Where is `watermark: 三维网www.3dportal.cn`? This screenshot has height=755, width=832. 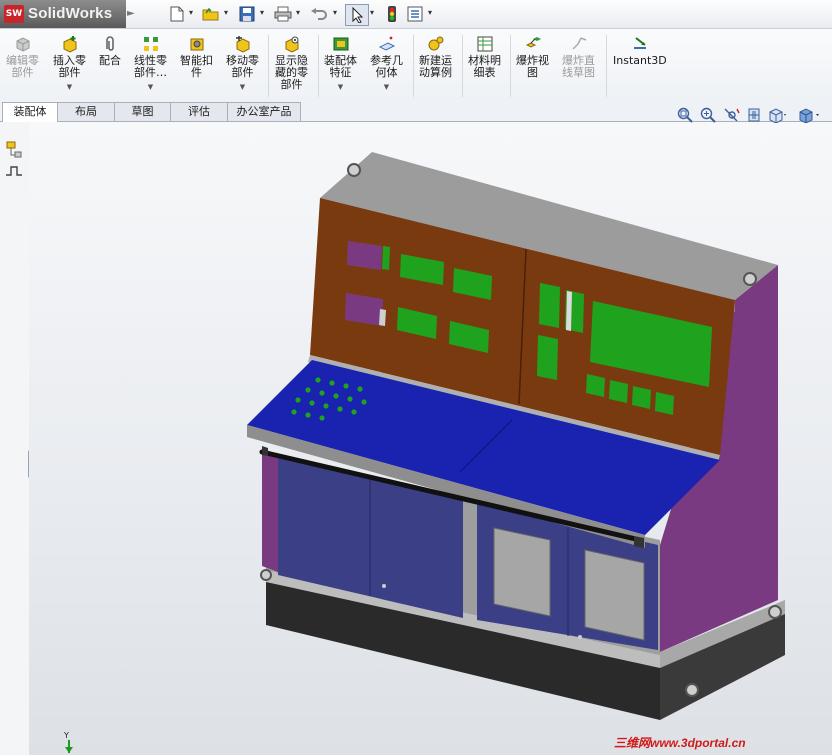
watermark: 三维网www.3dportal.cn is located at coordinates (680, 743).